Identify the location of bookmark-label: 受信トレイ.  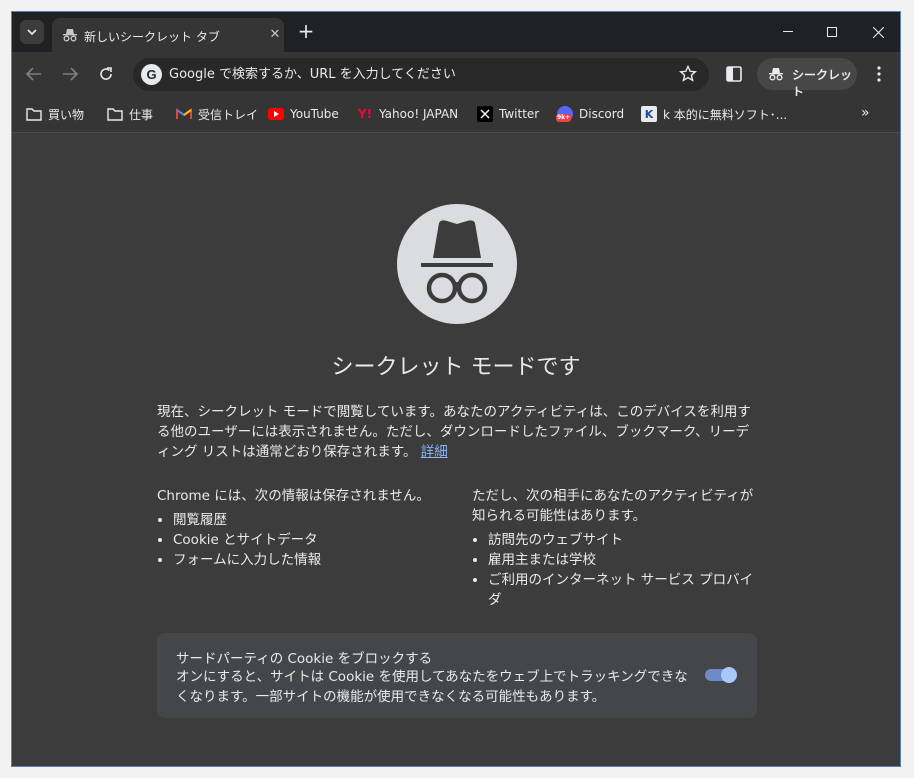
(228, 114).